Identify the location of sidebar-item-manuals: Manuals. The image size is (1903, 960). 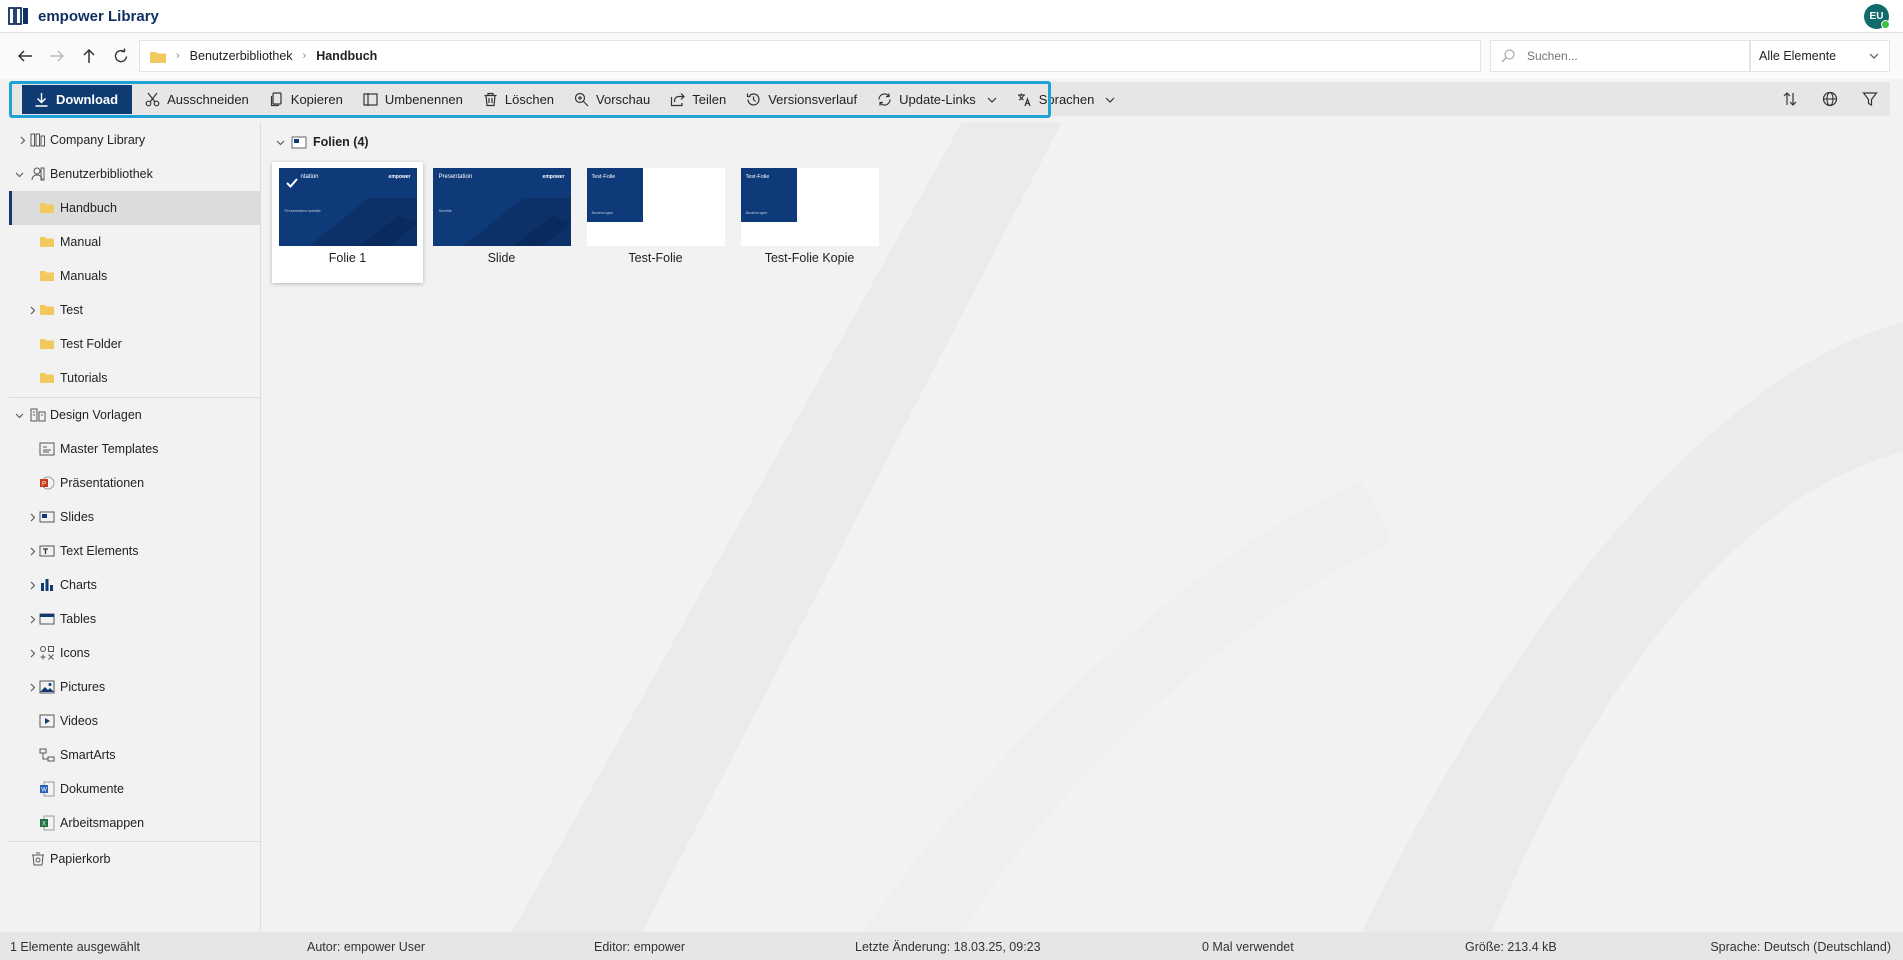
(134, 276).